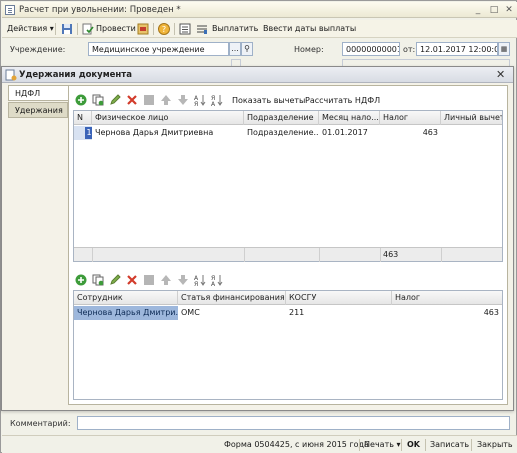  Describe the element at coordinates (309, 28) in the screenshot. I see `pay-dates-button: Ввести даты выплаты` at that location.